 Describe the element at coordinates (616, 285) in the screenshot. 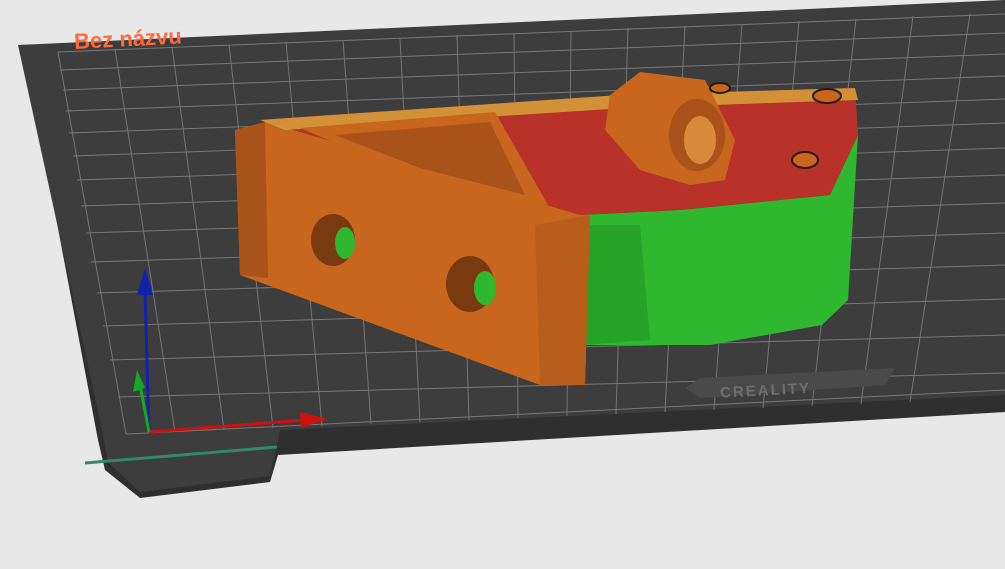

I see `support-structure-shade` at that location.